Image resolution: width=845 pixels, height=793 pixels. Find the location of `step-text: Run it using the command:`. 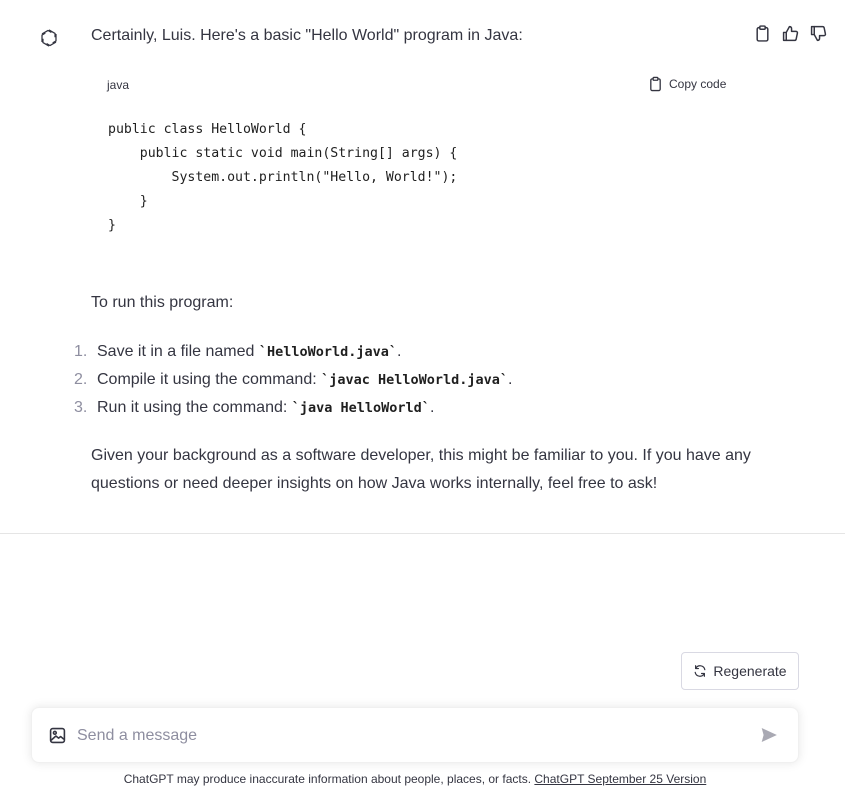

step-text: Run it using the command: is located at coordinates (194, 407).